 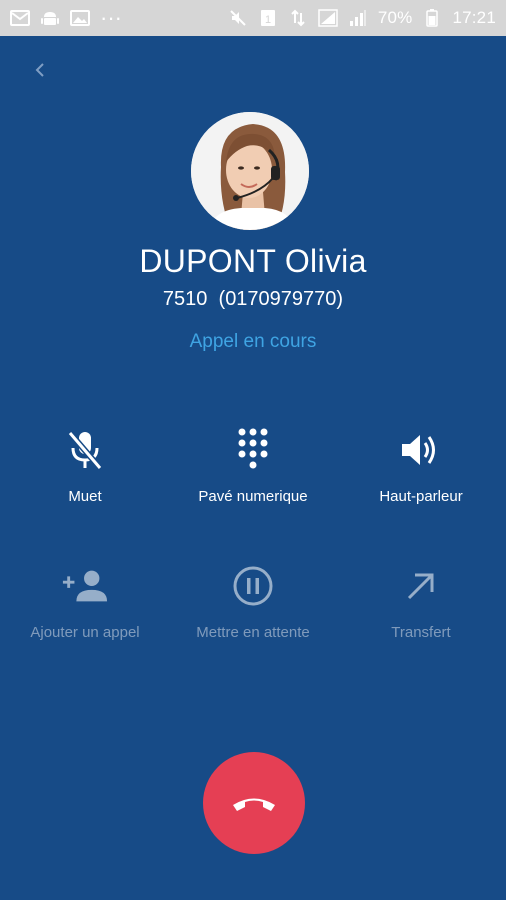 I want to click on status-left: ···, so click(x=66, y=17).